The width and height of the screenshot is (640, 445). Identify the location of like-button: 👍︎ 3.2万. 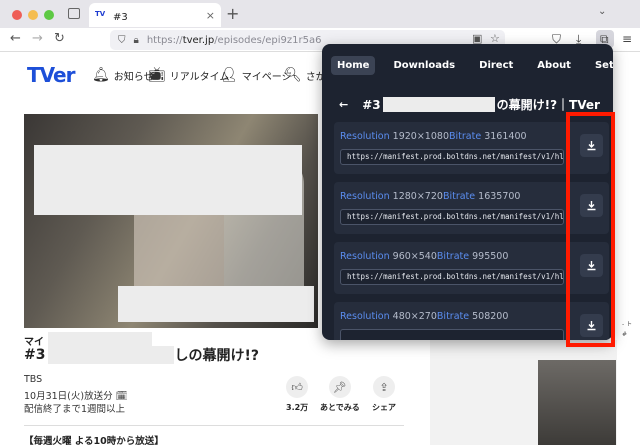
(297, 394).